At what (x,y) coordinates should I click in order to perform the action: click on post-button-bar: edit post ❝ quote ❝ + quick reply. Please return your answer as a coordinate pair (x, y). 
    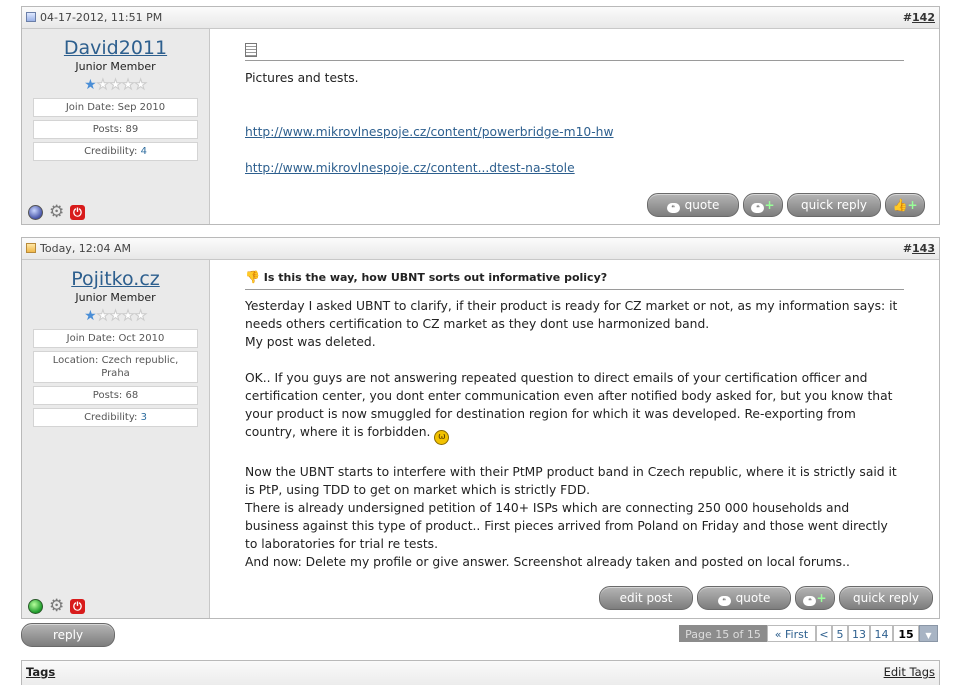
    Looking at the image, I should click on (764, 598).